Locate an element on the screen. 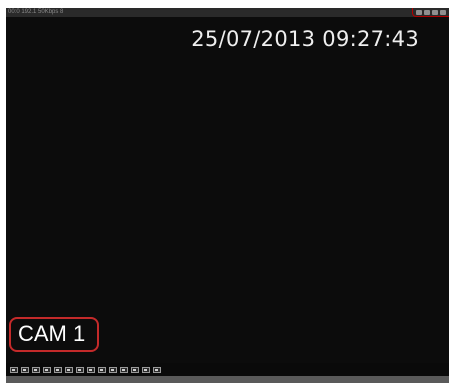 The width and height of the screenshot is (454, 383). nine-view-icon is located at coordinates (36, 369).